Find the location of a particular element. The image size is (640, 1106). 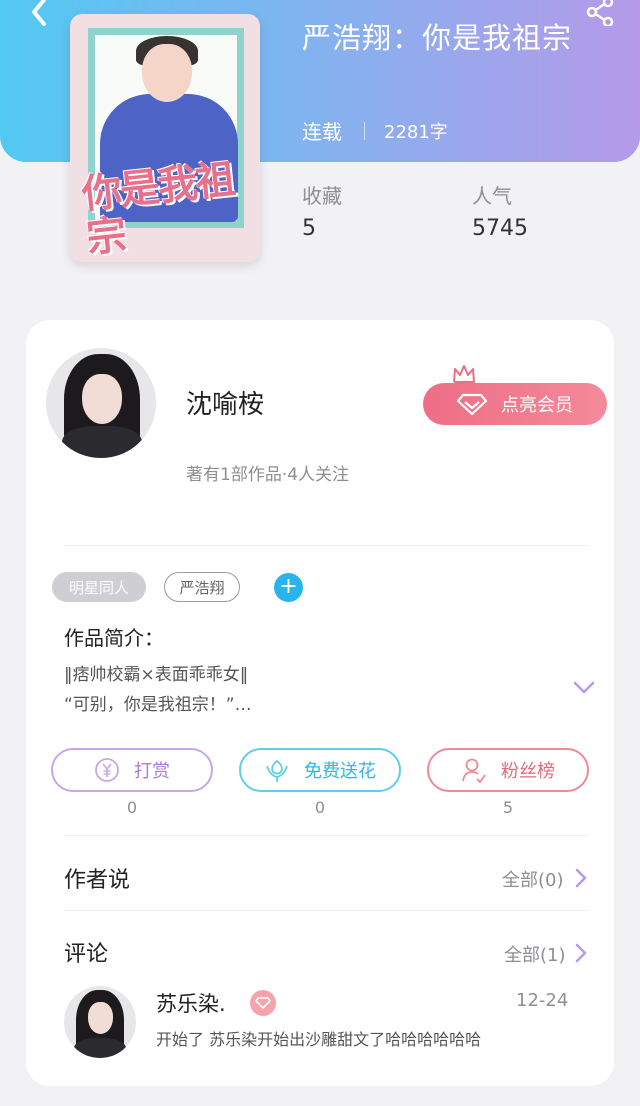

tag-character: 严浩翔 is located at coordinates (202, 587).